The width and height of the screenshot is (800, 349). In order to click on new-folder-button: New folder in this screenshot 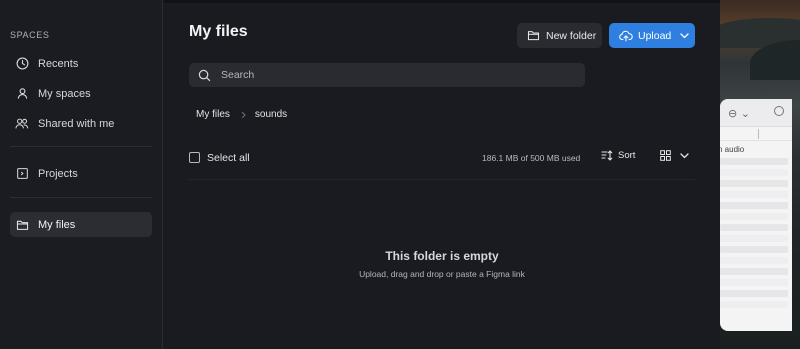, I will do `click(559, 35)`.